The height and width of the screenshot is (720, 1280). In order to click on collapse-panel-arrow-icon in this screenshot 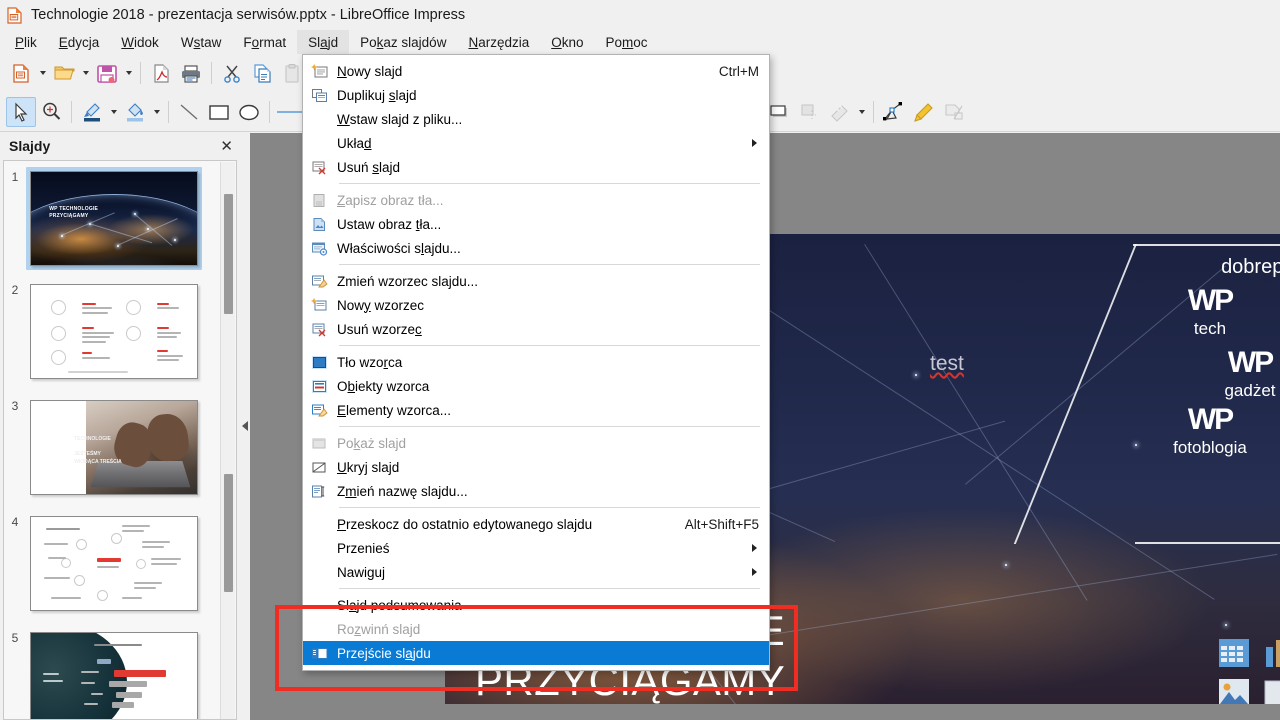, I will do `click(245, 425)`.